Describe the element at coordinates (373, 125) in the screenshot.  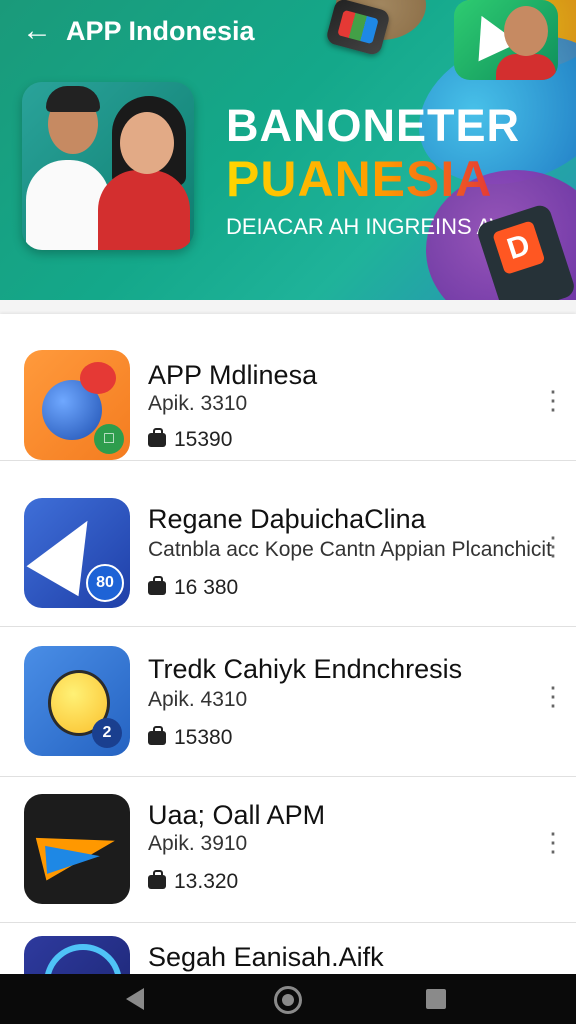
I see `banner-title: BANONETER` at that location.